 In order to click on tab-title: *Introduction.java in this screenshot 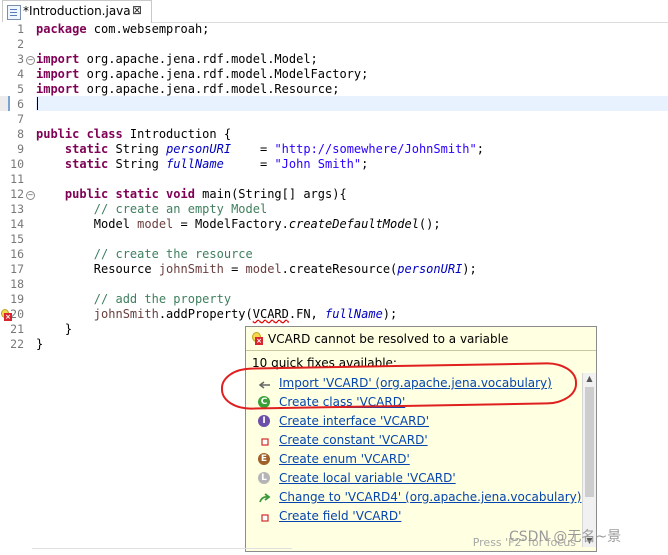, I will do `click(77, 11)`.